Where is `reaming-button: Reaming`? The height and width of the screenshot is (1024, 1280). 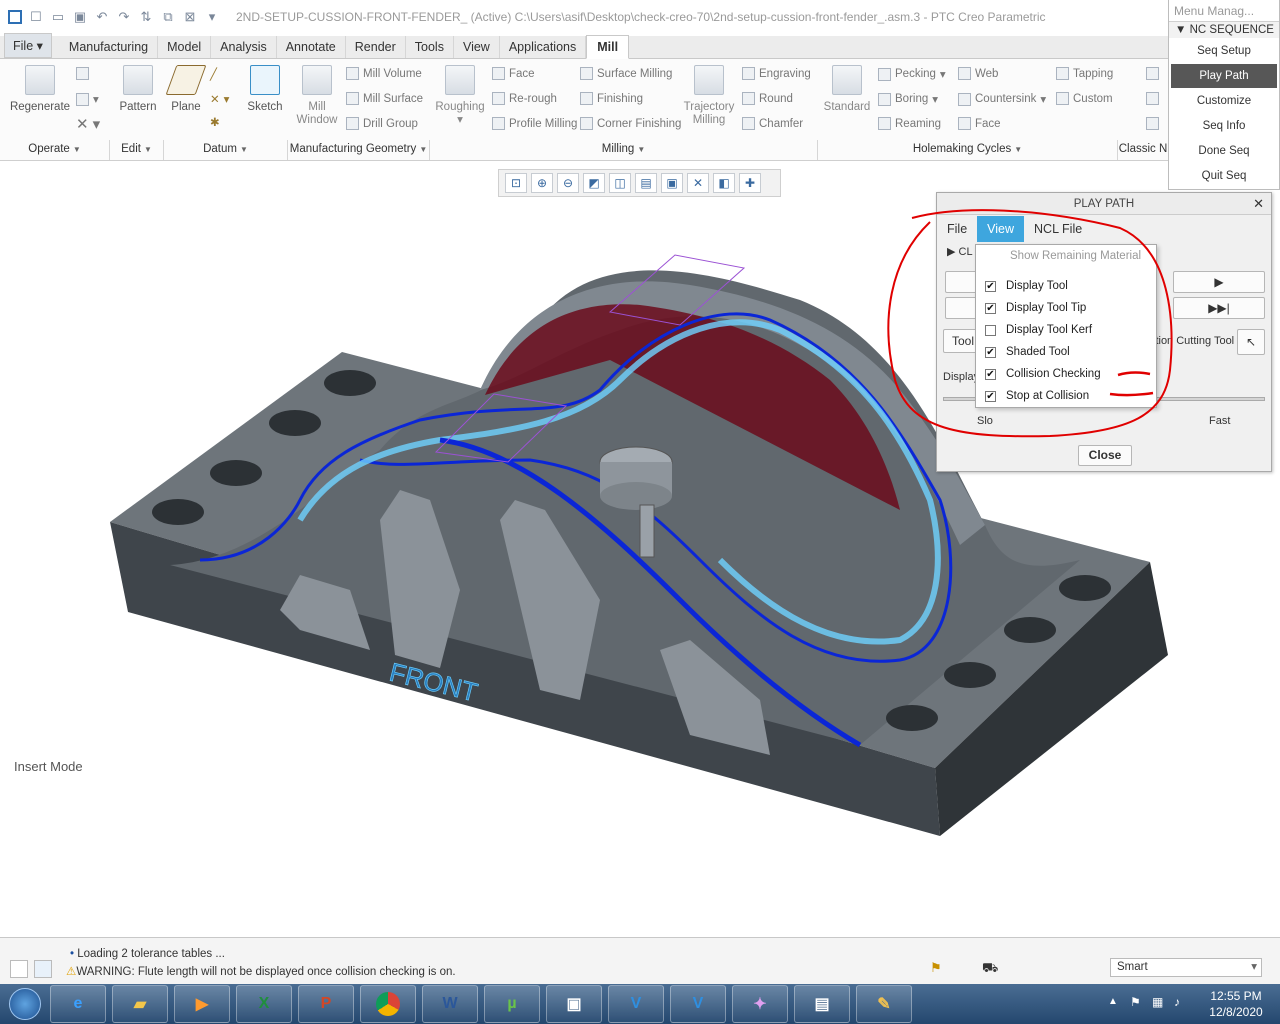 reaming-button: Reaming is located at coordinates (909, 123).